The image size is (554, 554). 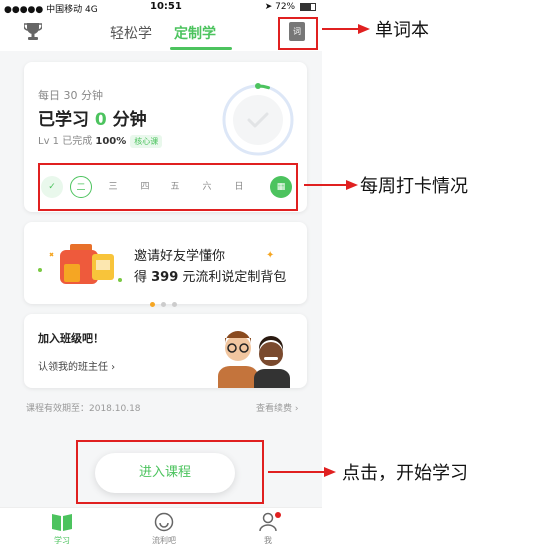 I want to click on progress-ring, so click(x=258, y=120).